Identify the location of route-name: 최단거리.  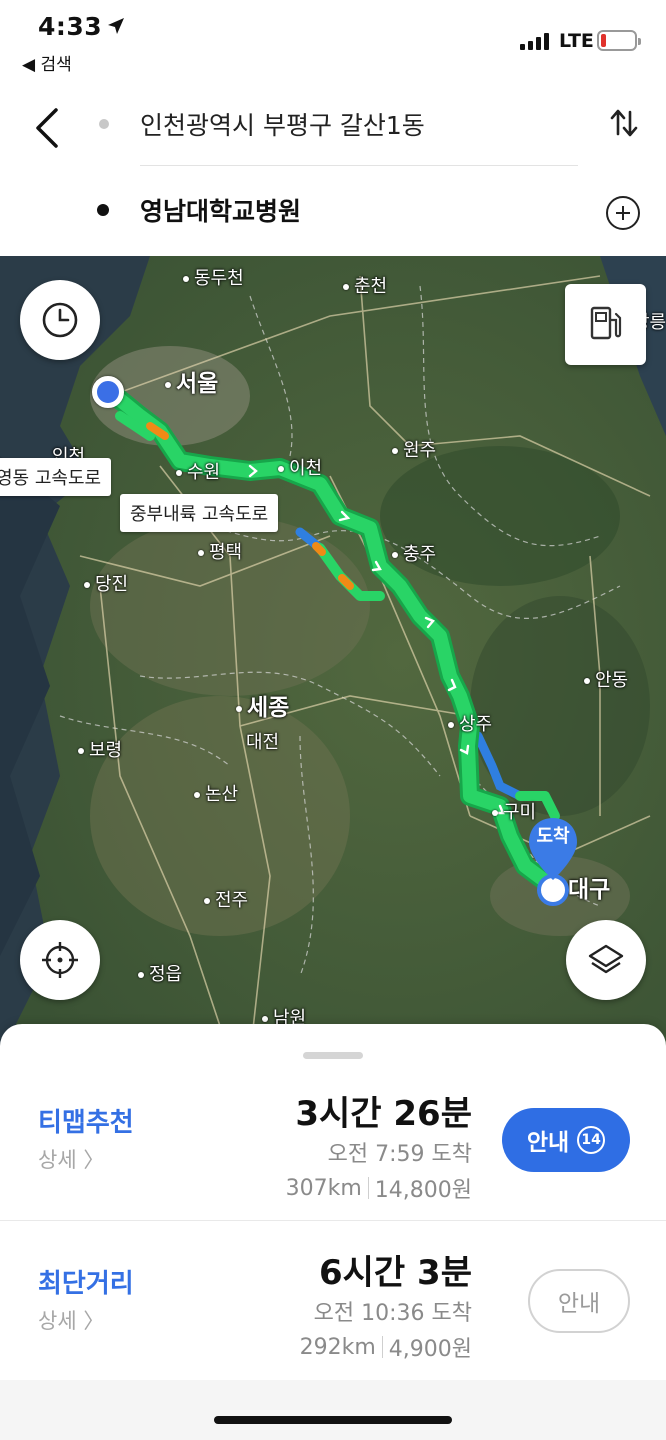
(86, 1284).